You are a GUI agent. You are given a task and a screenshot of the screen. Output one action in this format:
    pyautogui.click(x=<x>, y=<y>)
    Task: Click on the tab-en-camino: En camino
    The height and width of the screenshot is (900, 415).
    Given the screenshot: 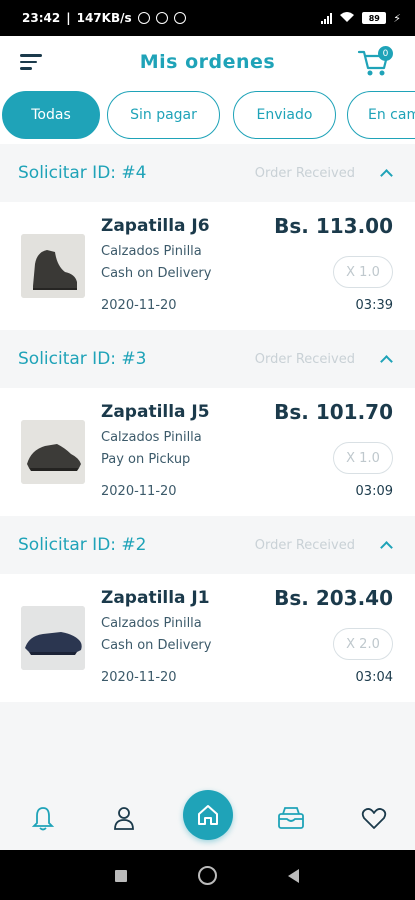 What is the action you would take?
    pyautogui.click(x=381, y=115)
    